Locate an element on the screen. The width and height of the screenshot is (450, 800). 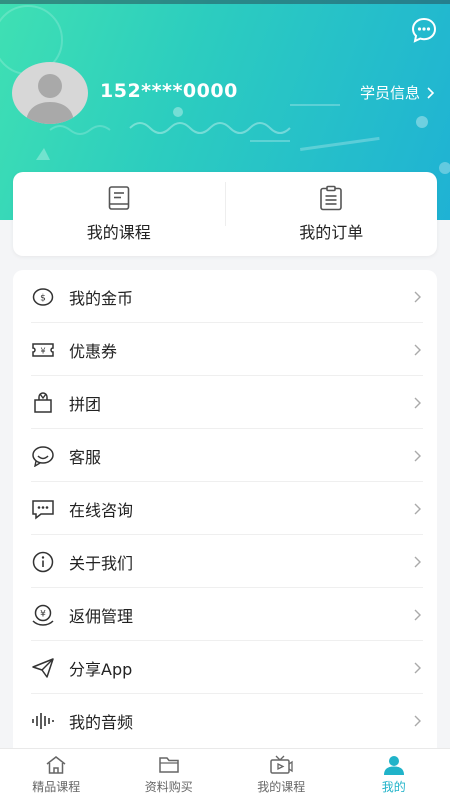
user-icon is located at coordinates (393, 765).